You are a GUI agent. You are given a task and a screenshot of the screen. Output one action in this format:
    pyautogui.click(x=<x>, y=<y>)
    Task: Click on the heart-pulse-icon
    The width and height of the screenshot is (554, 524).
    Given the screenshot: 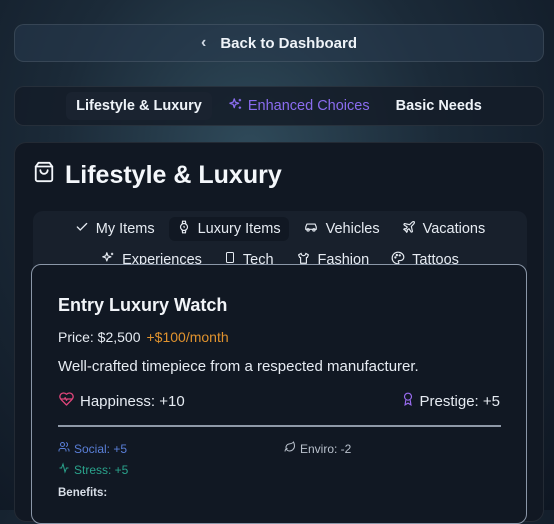 What is the action you would take?
    pyautogui.click(x=66, y=401)
    